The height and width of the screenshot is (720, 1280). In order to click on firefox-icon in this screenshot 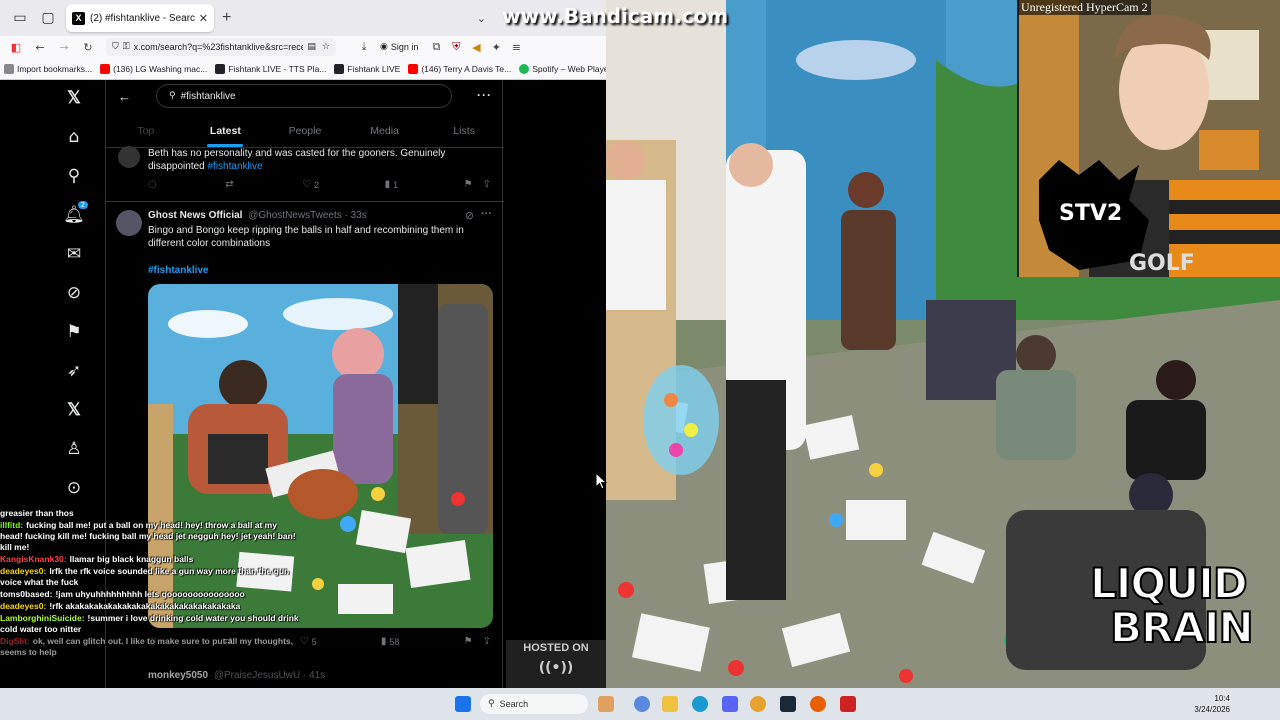, I will do `click(818, 704)`.